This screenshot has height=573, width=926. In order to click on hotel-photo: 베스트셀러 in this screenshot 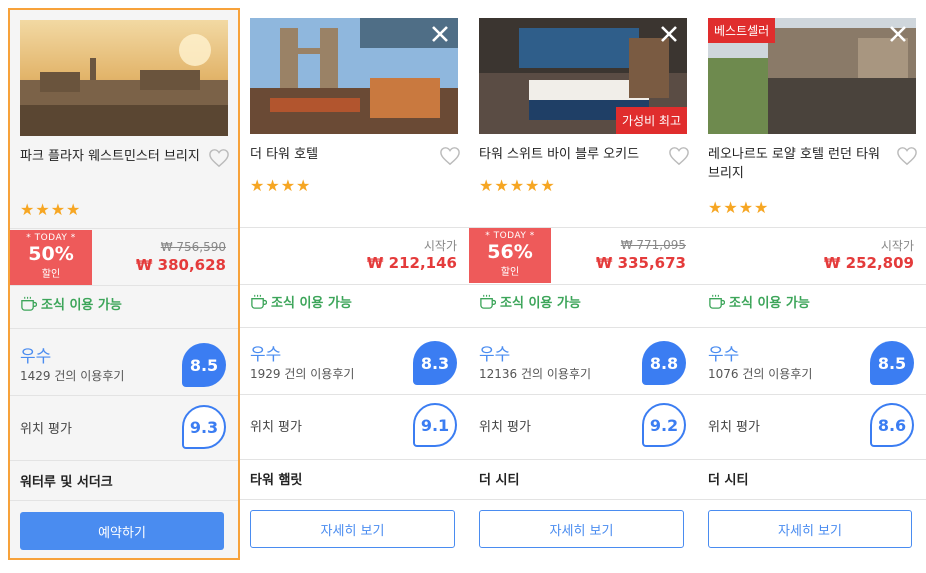, I will do `click(812, 76)`.